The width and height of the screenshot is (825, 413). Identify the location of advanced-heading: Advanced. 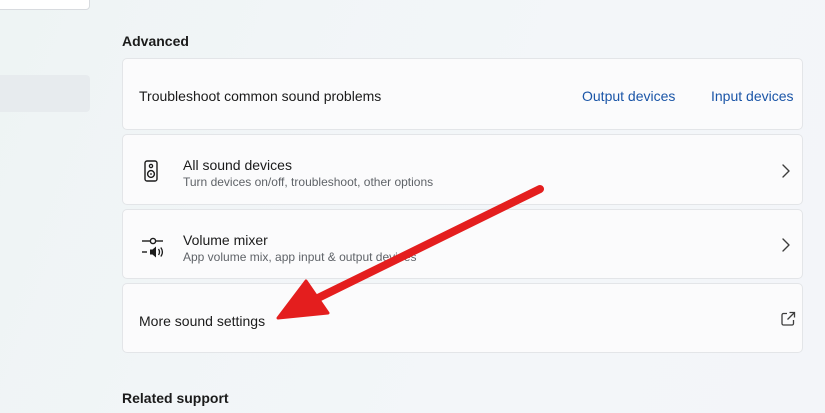
(155, 41).